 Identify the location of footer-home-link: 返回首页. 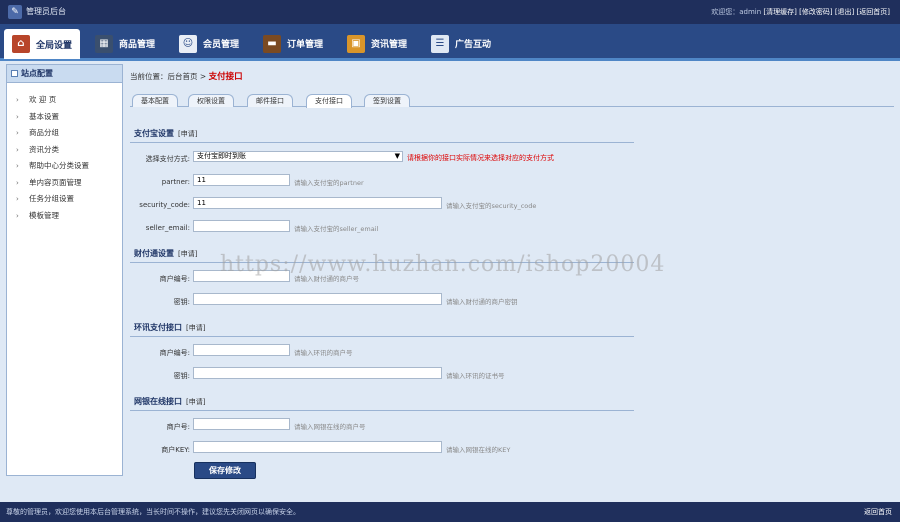
(878, 512).